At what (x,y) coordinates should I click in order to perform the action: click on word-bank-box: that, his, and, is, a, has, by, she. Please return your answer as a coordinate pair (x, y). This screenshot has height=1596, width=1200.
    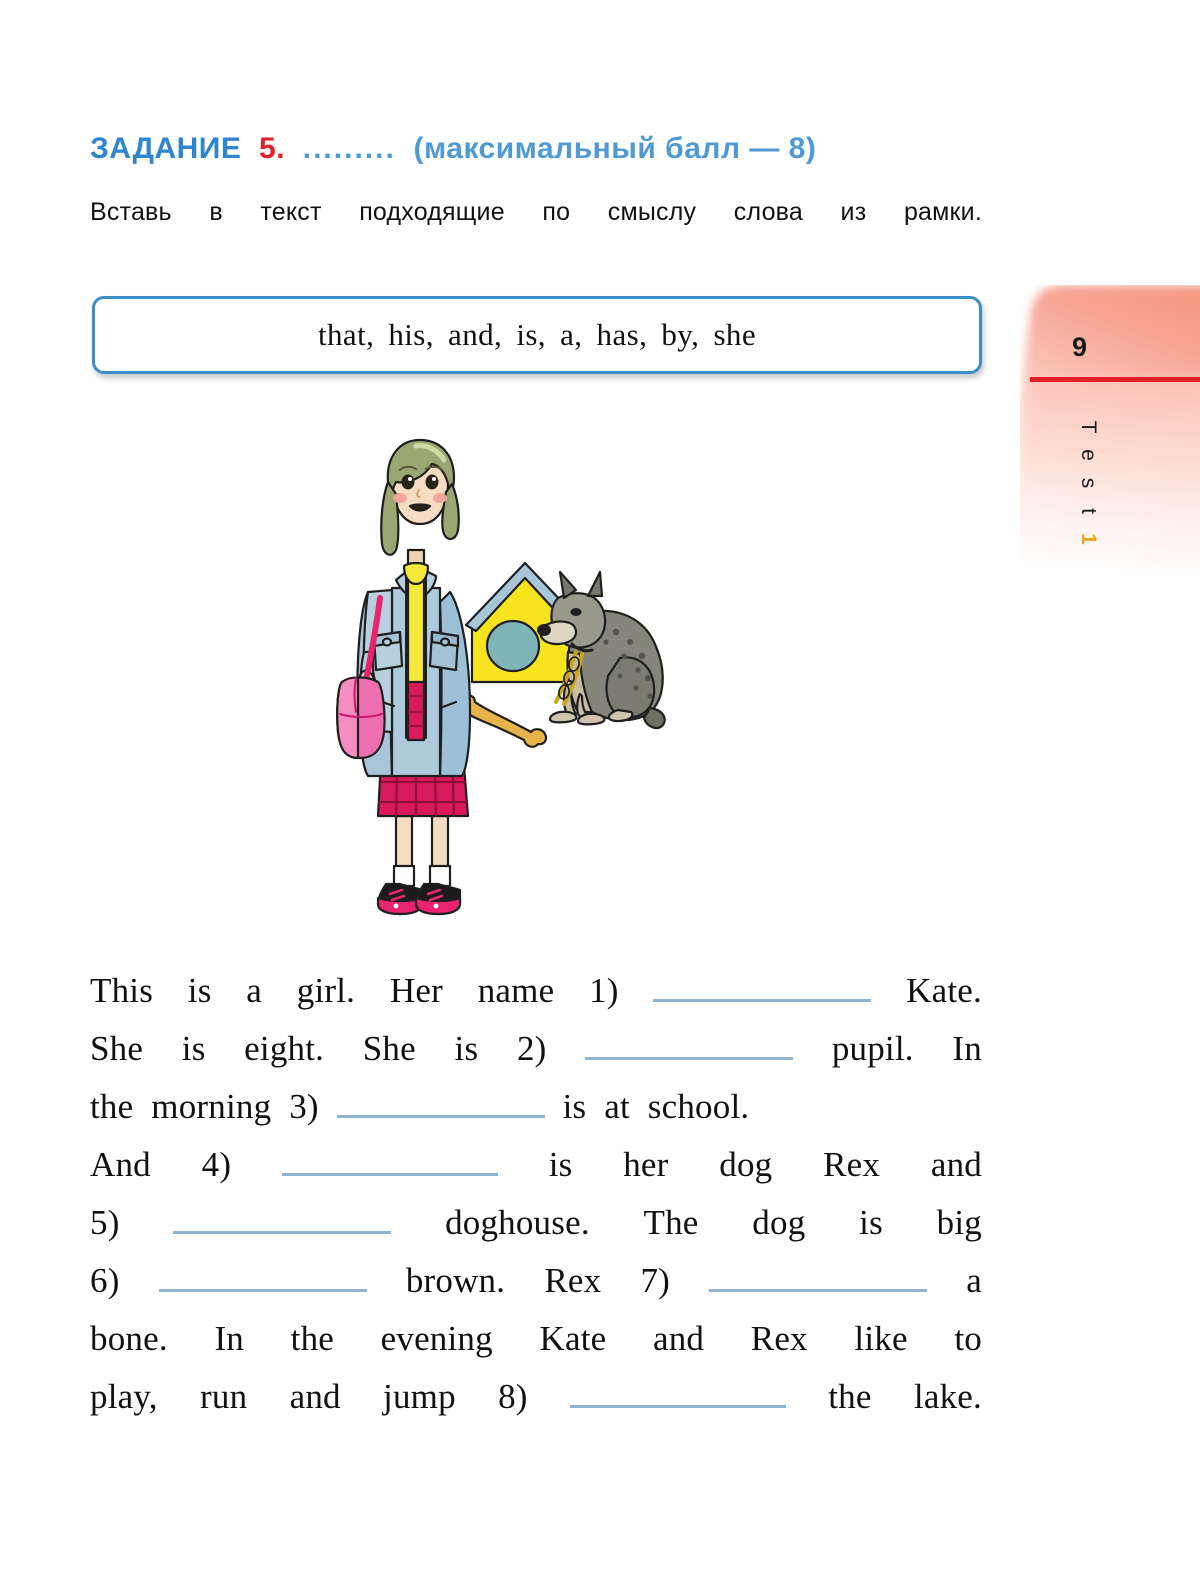
    Looking at the image, I should click on (537, 335).